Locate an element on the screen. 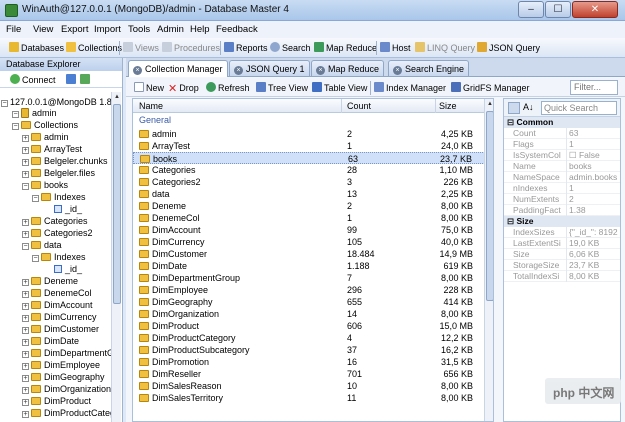  index-manager-button: Index Manager is located at coordinates (410, 88).